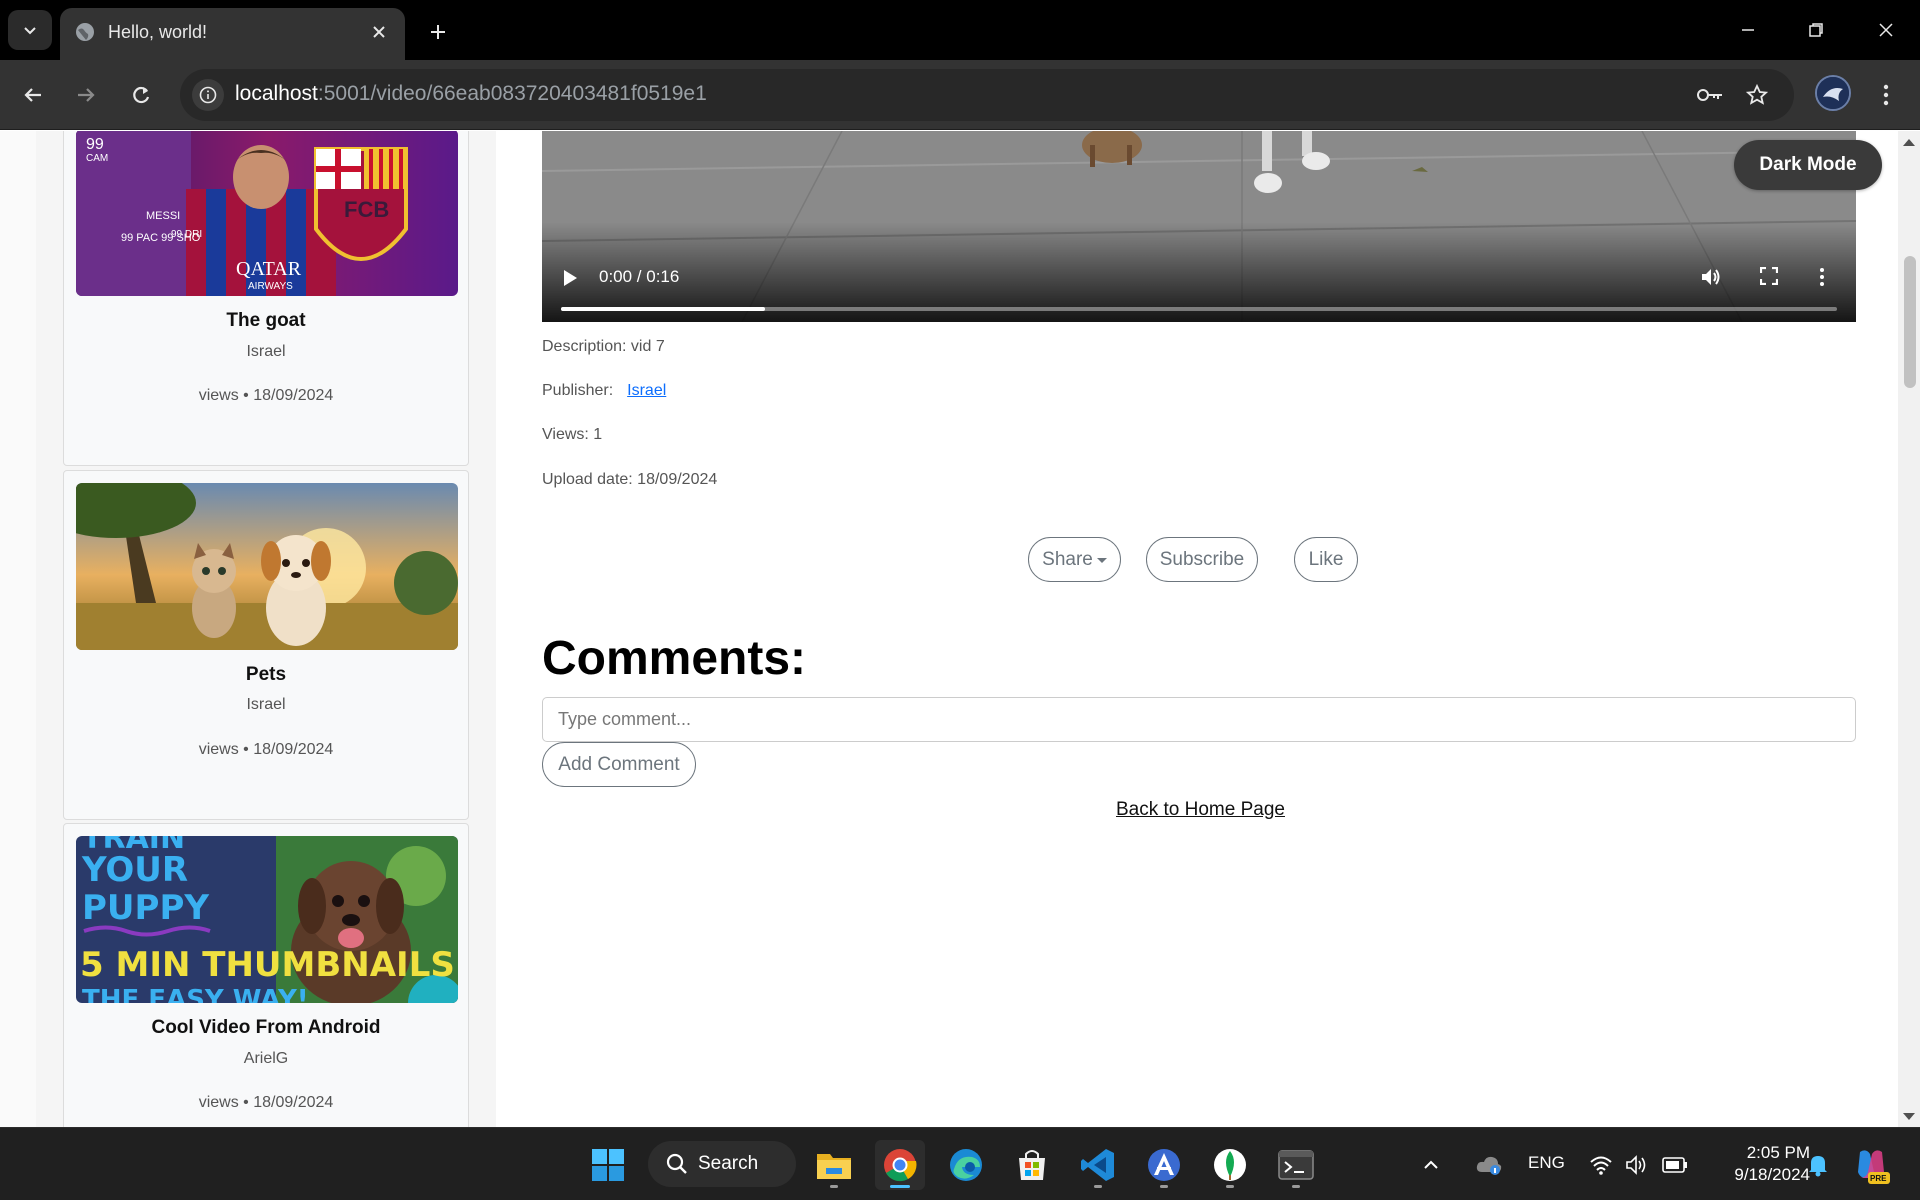 This screenshot has width=1920, height=1200. Describe the element at coordinates (1067, 559) in the screenshot. I see `share-label: Share` at that location.